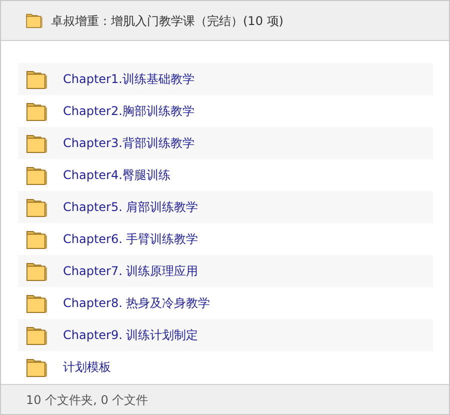 This screenshot has width=450, height=415. Describe the element at coordinates (225, 207) in the screenshot. I see `folder-row: Chapter5. 肩部训练教学` at that location.